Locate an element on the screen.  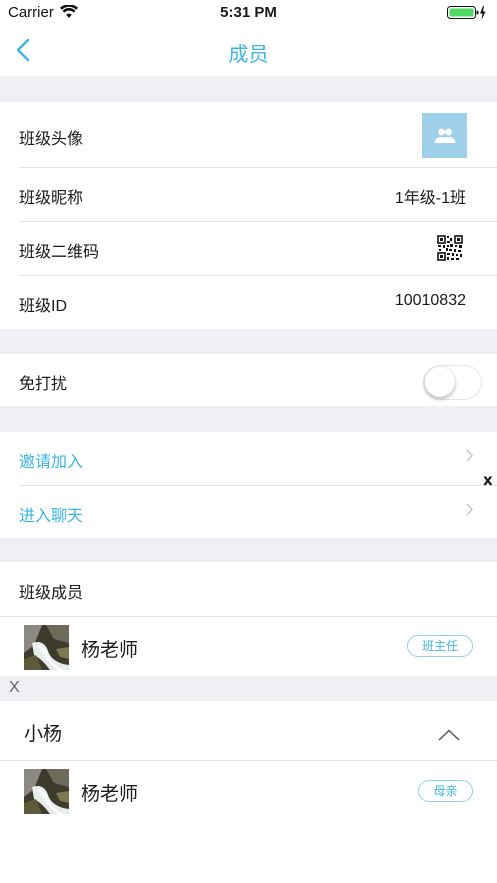
do-not-disturb-toggle is located at coordinates (452, 382).